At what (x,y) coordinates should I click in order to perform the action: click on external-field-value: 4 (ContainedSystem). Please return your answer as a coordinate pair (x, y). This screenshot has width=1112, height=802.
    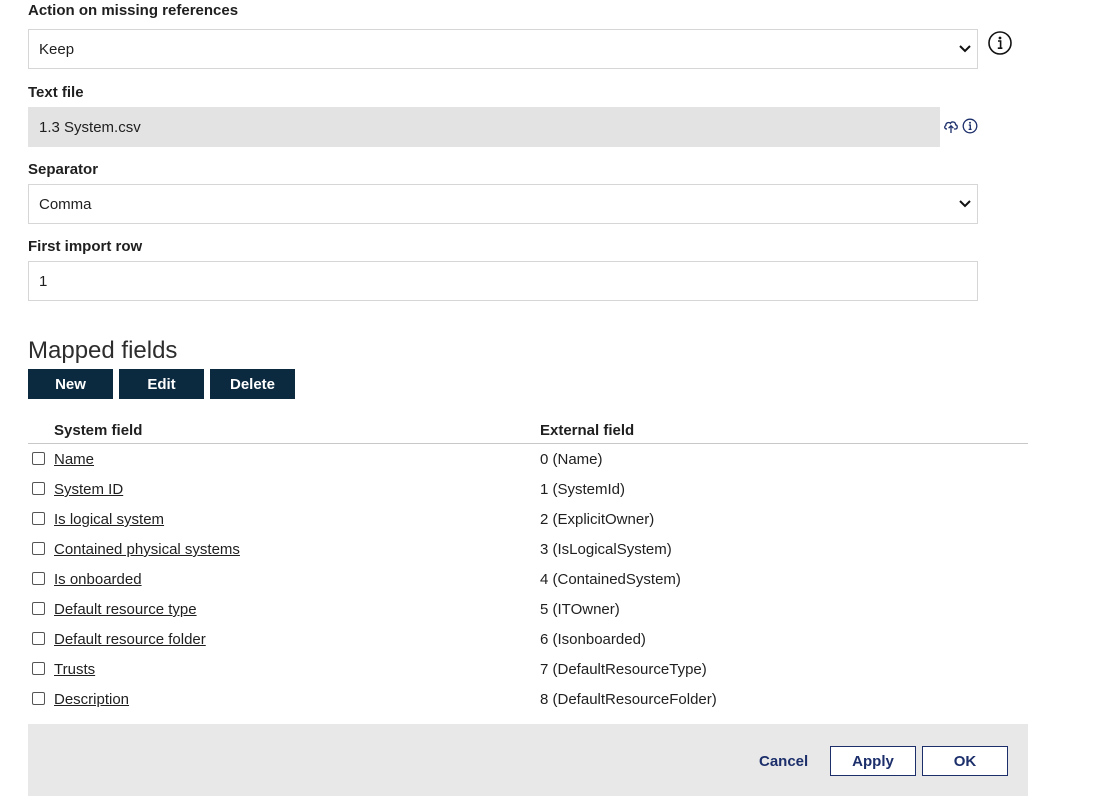
    Looking at the image, I should click on (610, 579).